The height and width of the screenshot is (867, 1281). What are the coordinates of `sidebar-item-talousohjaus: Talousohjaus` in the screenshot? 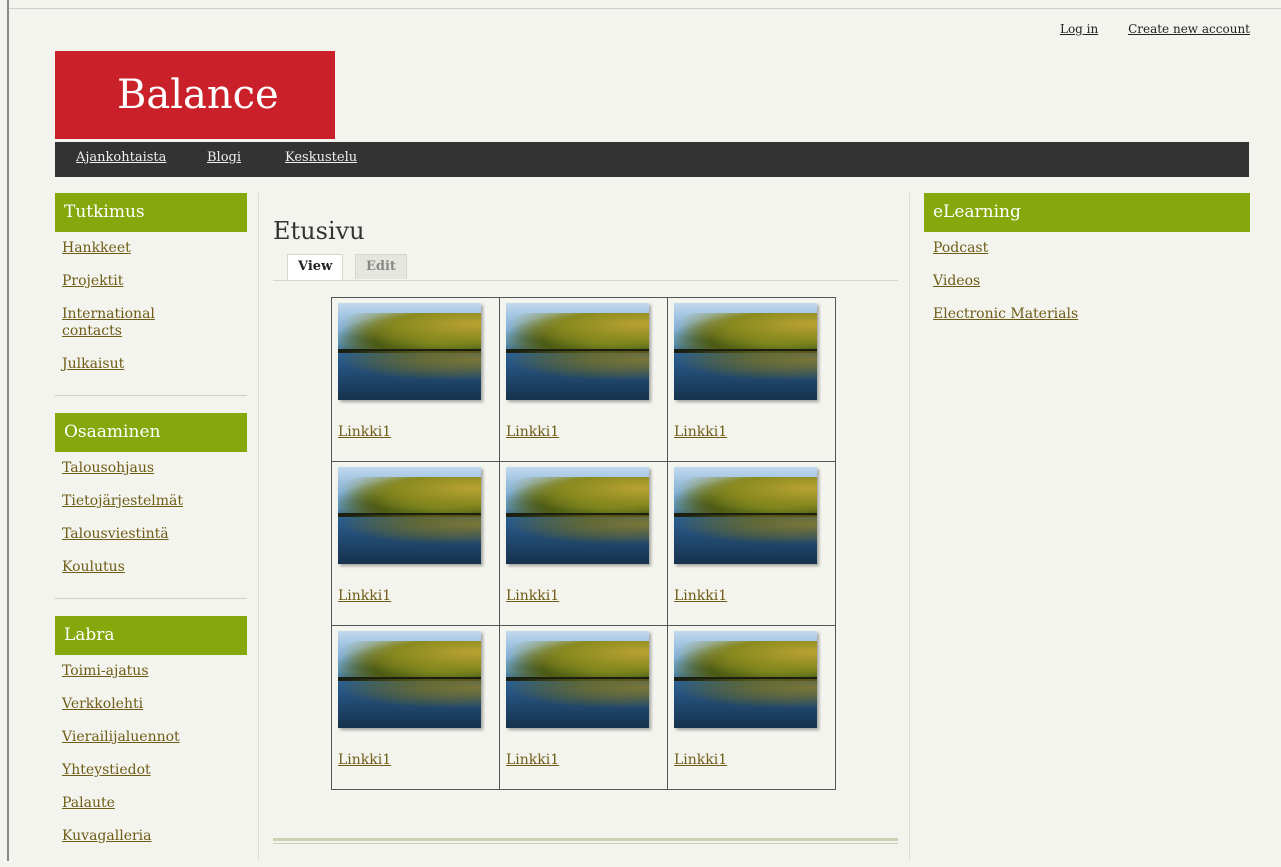 It's located at (108, 468).